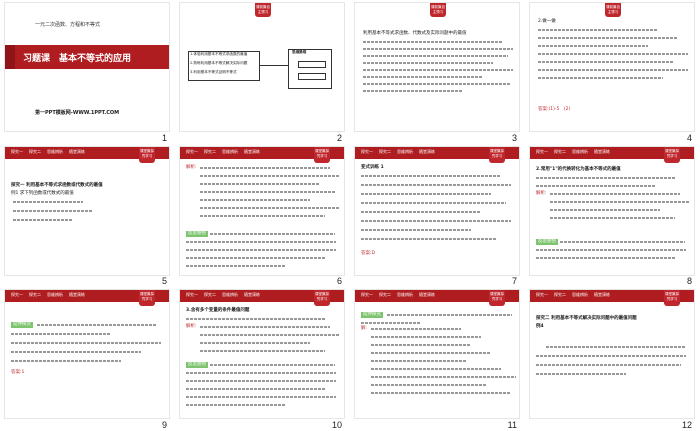 Image resolution: width=700 pixels, height=431 pixels. Describe the element at coordinates (372, 315) in the screenshot. I see `slide-heading: 延伸探究` at that location.